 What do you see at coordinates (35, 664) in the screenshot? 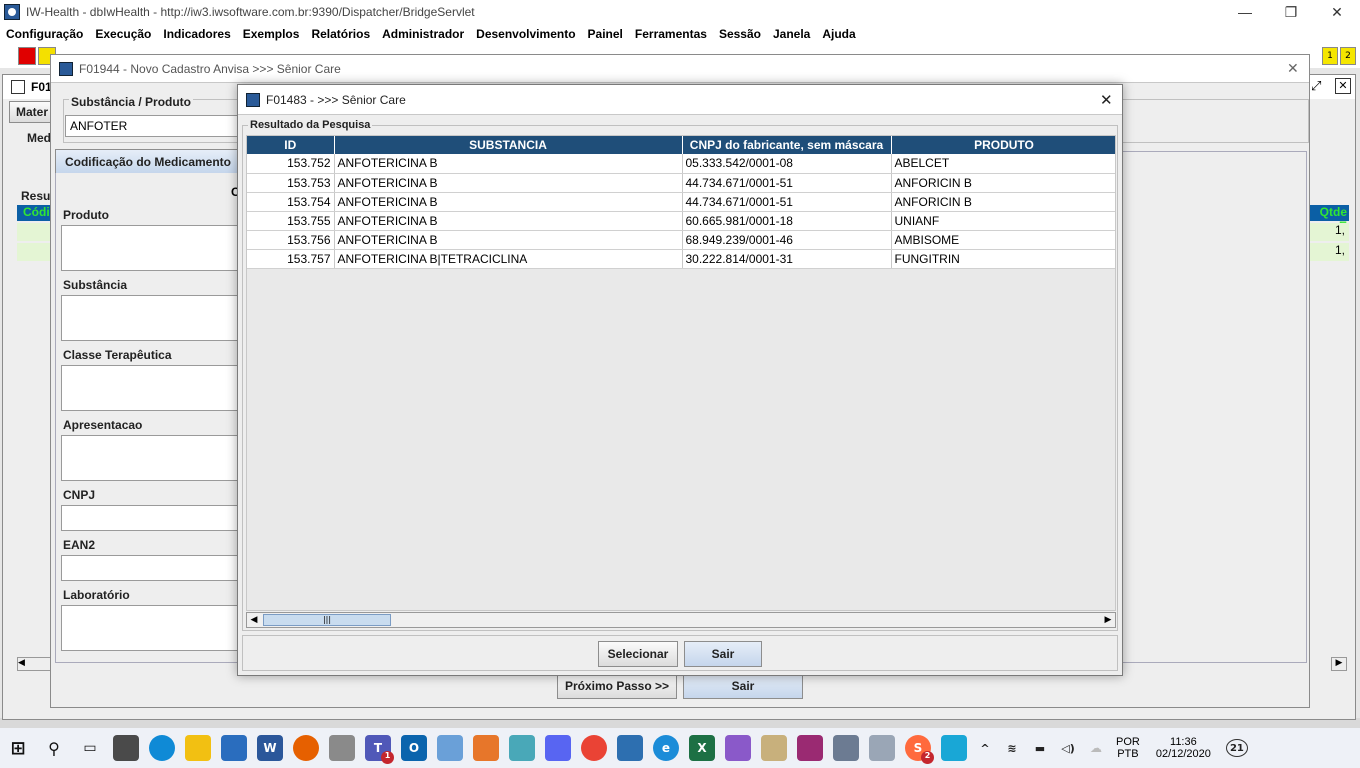
I see `bg-scroll-left: ◀` at bounding box center [35, 664].